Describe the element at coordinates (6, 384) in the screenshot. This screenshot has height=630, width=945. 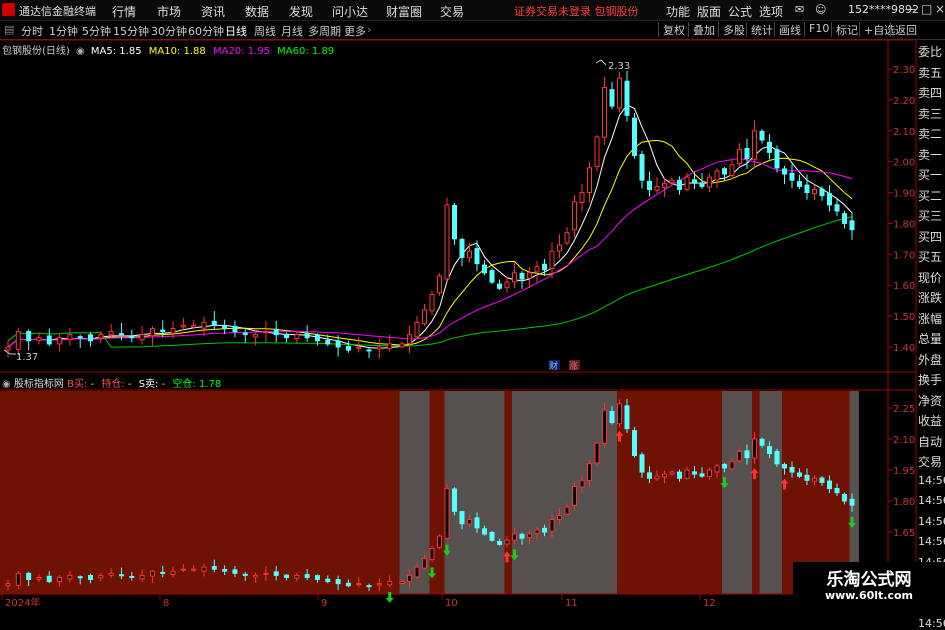
I see `indicator-settings-icon: ◉` at that location.